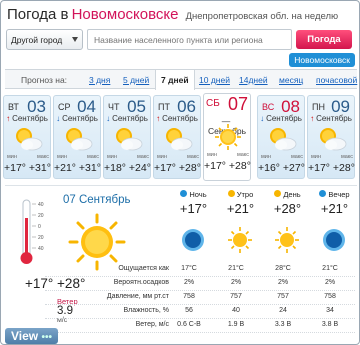  What do you see at coordinates (237, 104) in the screenshot?
I see `day-number: 07` at bounding box center [237, 104].